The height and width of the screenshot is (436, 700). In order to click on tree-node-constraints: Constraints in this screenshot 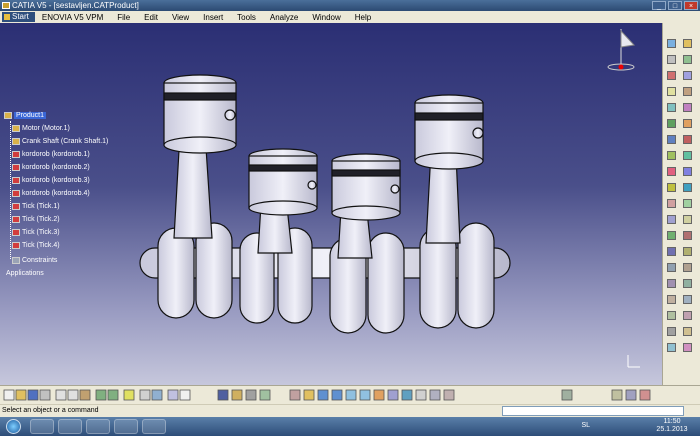, I will do `click(34, 261)`.